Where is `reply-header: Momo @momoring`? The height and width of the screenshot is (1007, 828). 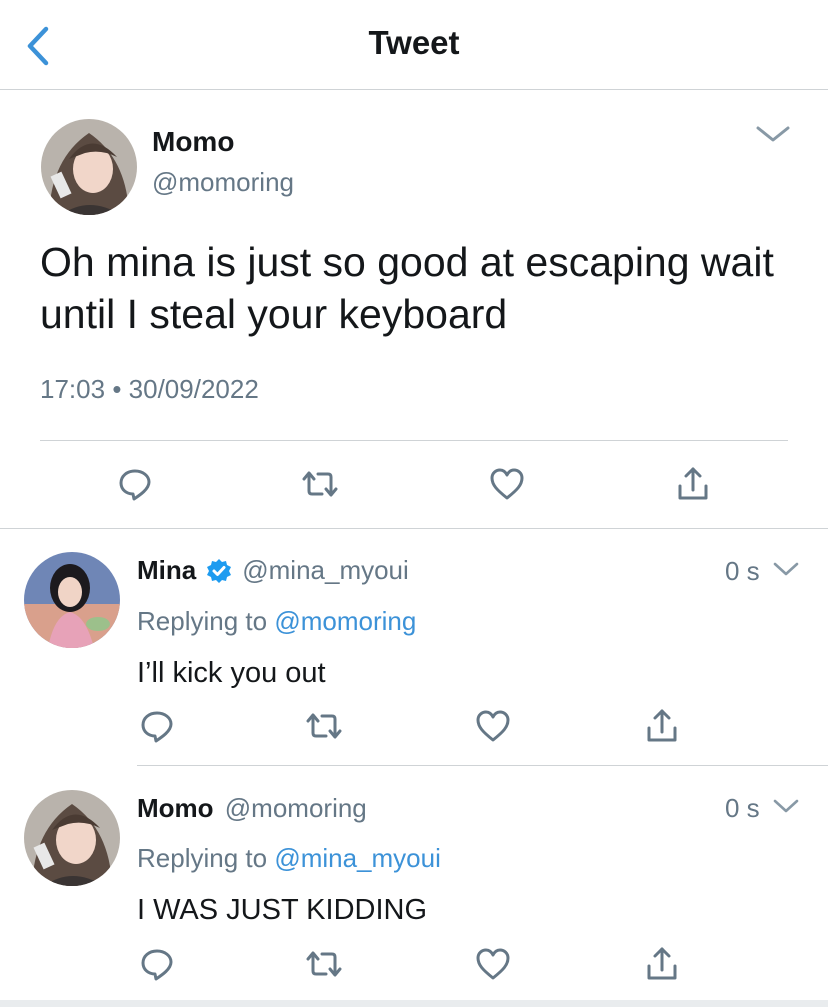
reply-header: Momo @momoring is located at coordinates (252, 808).